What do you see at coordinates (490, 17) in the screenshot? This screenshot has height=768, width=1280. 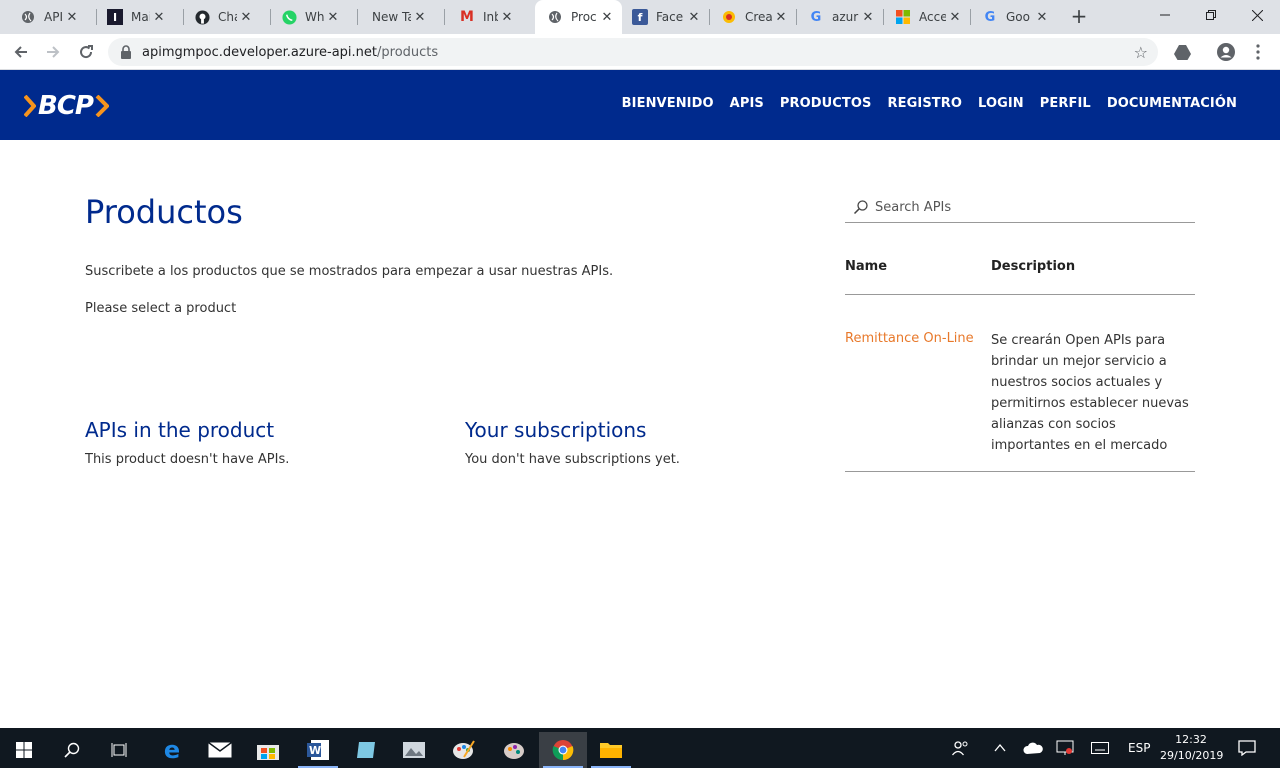 I see `tab-title: Inbo` at bounding box center [490, 17].